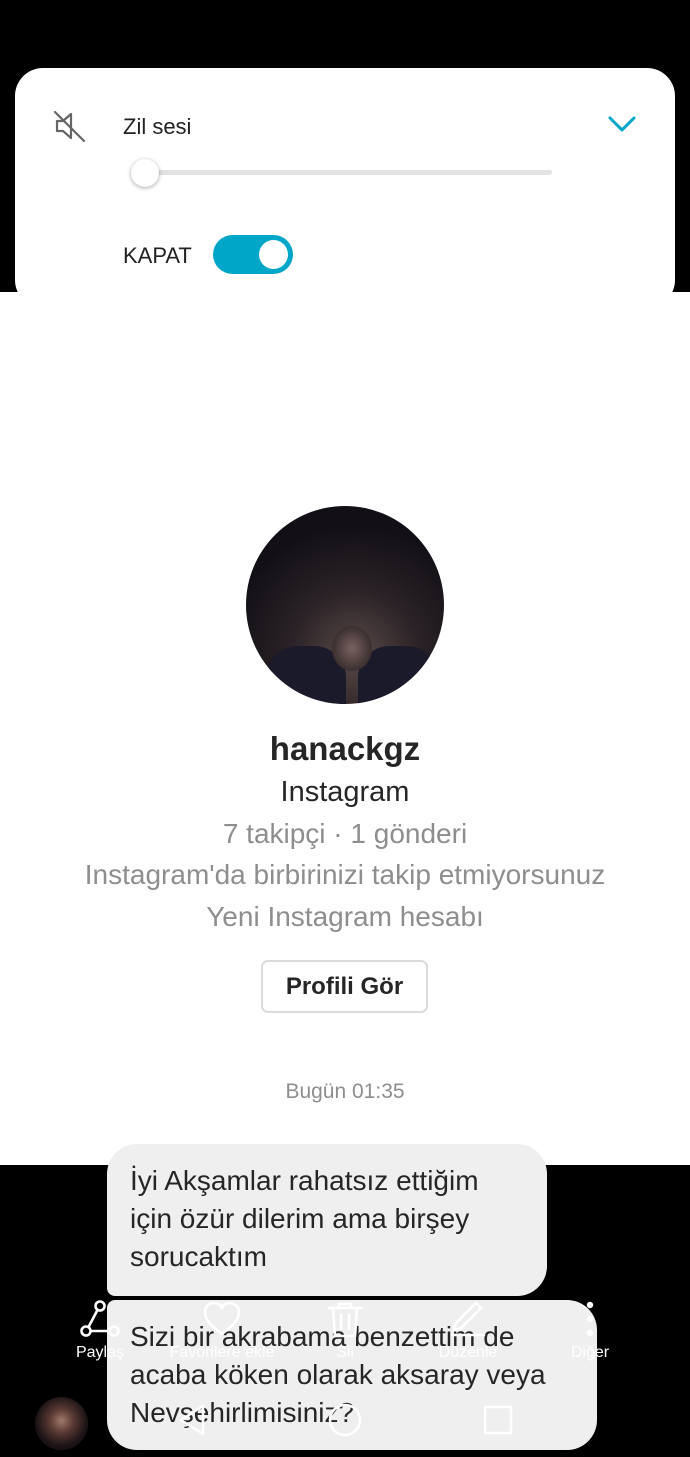 The width and height of the screenshot is (690, 1457). I want to click on profile-platform: Instagram, so click(345, 792).